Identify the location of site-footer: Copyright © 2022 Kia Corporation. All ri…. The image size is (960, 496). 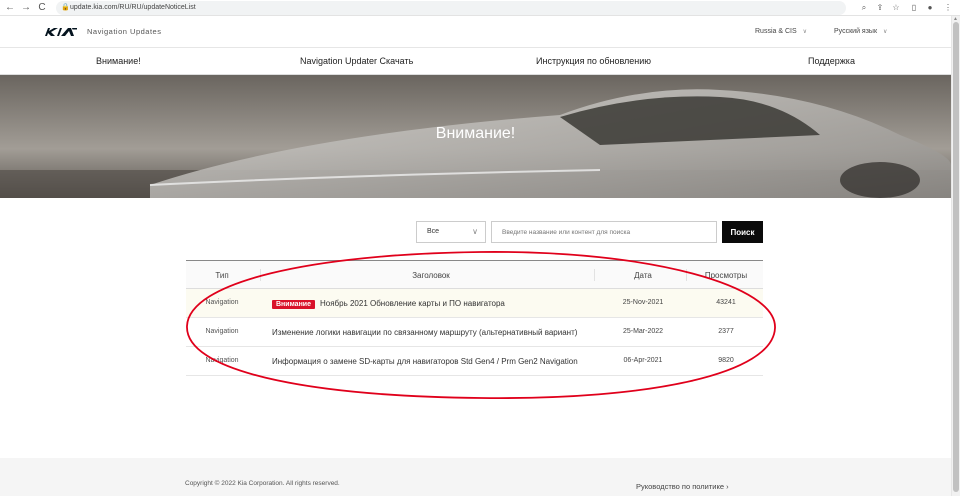
(475, 477).